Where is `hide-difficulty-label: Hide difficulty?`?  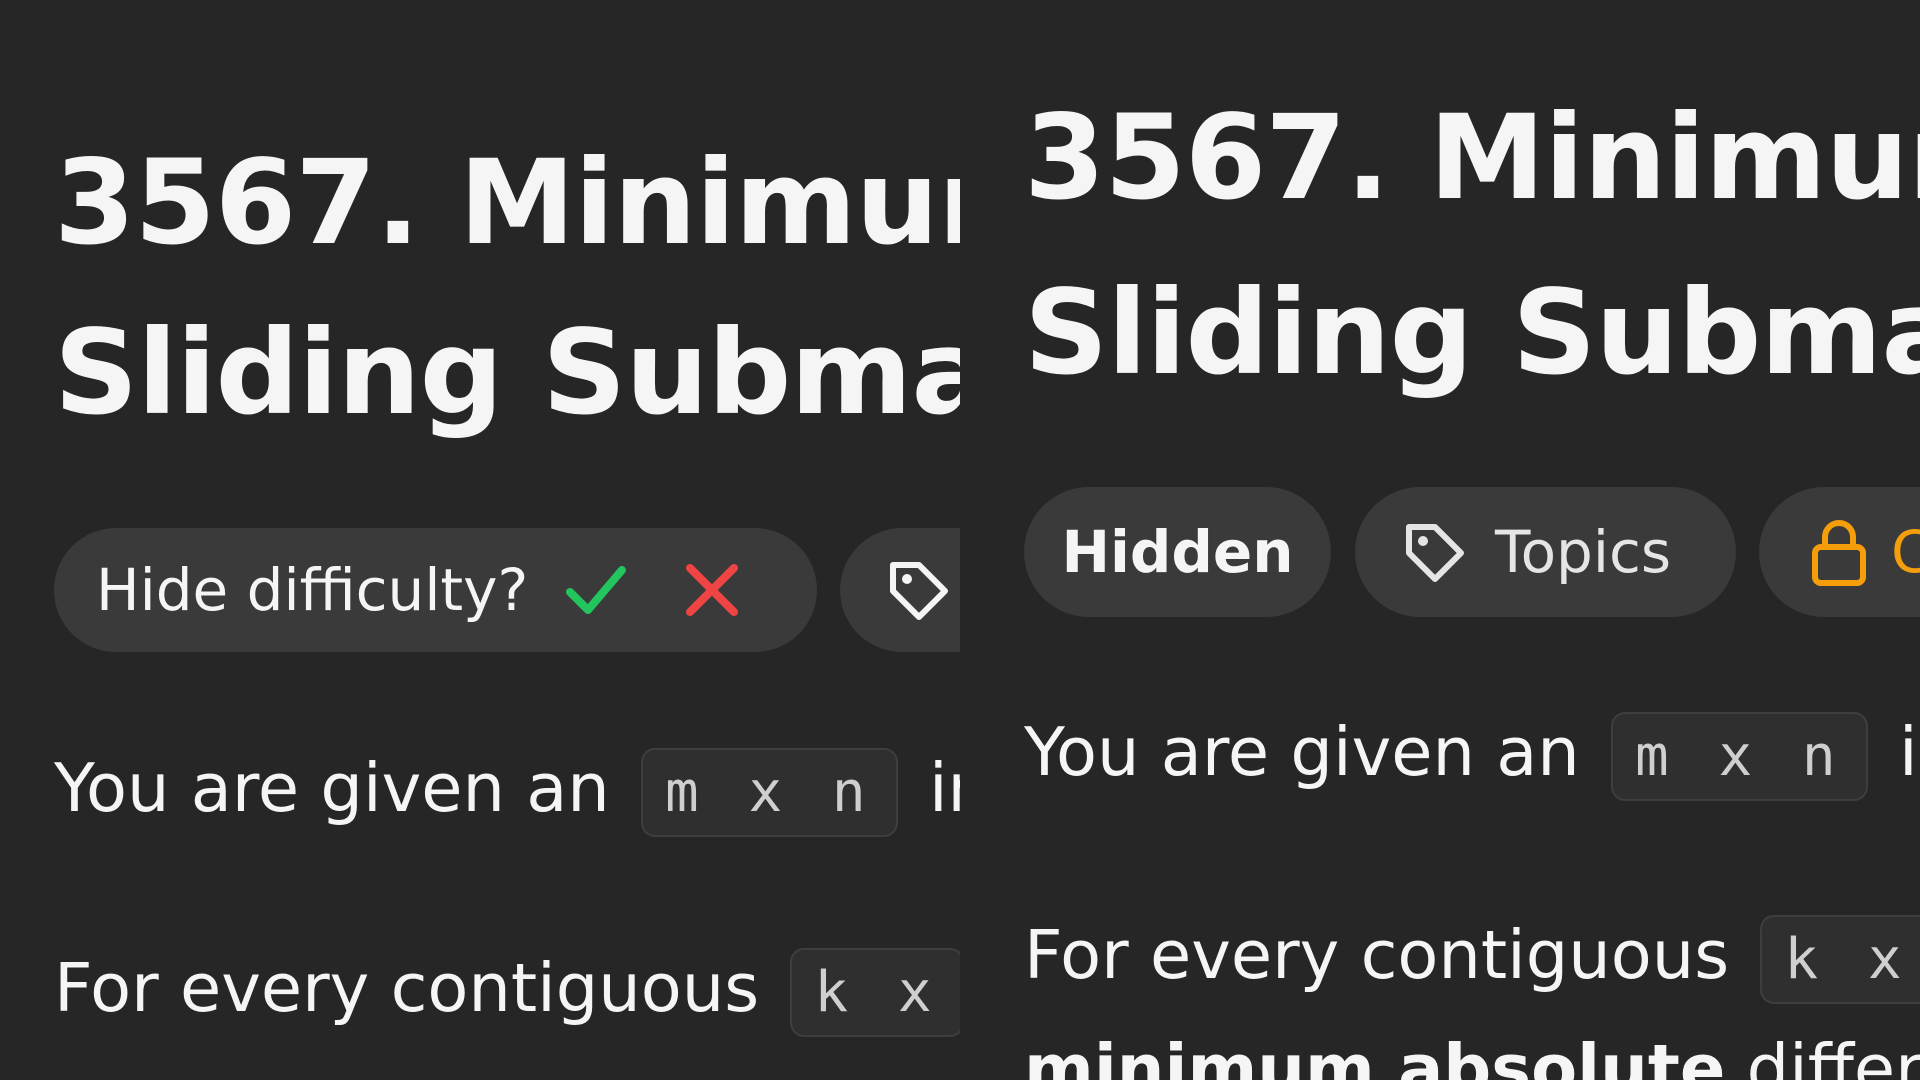 hide-difficulty-label: Hide difficulty? is located at coordinates (312, 590).